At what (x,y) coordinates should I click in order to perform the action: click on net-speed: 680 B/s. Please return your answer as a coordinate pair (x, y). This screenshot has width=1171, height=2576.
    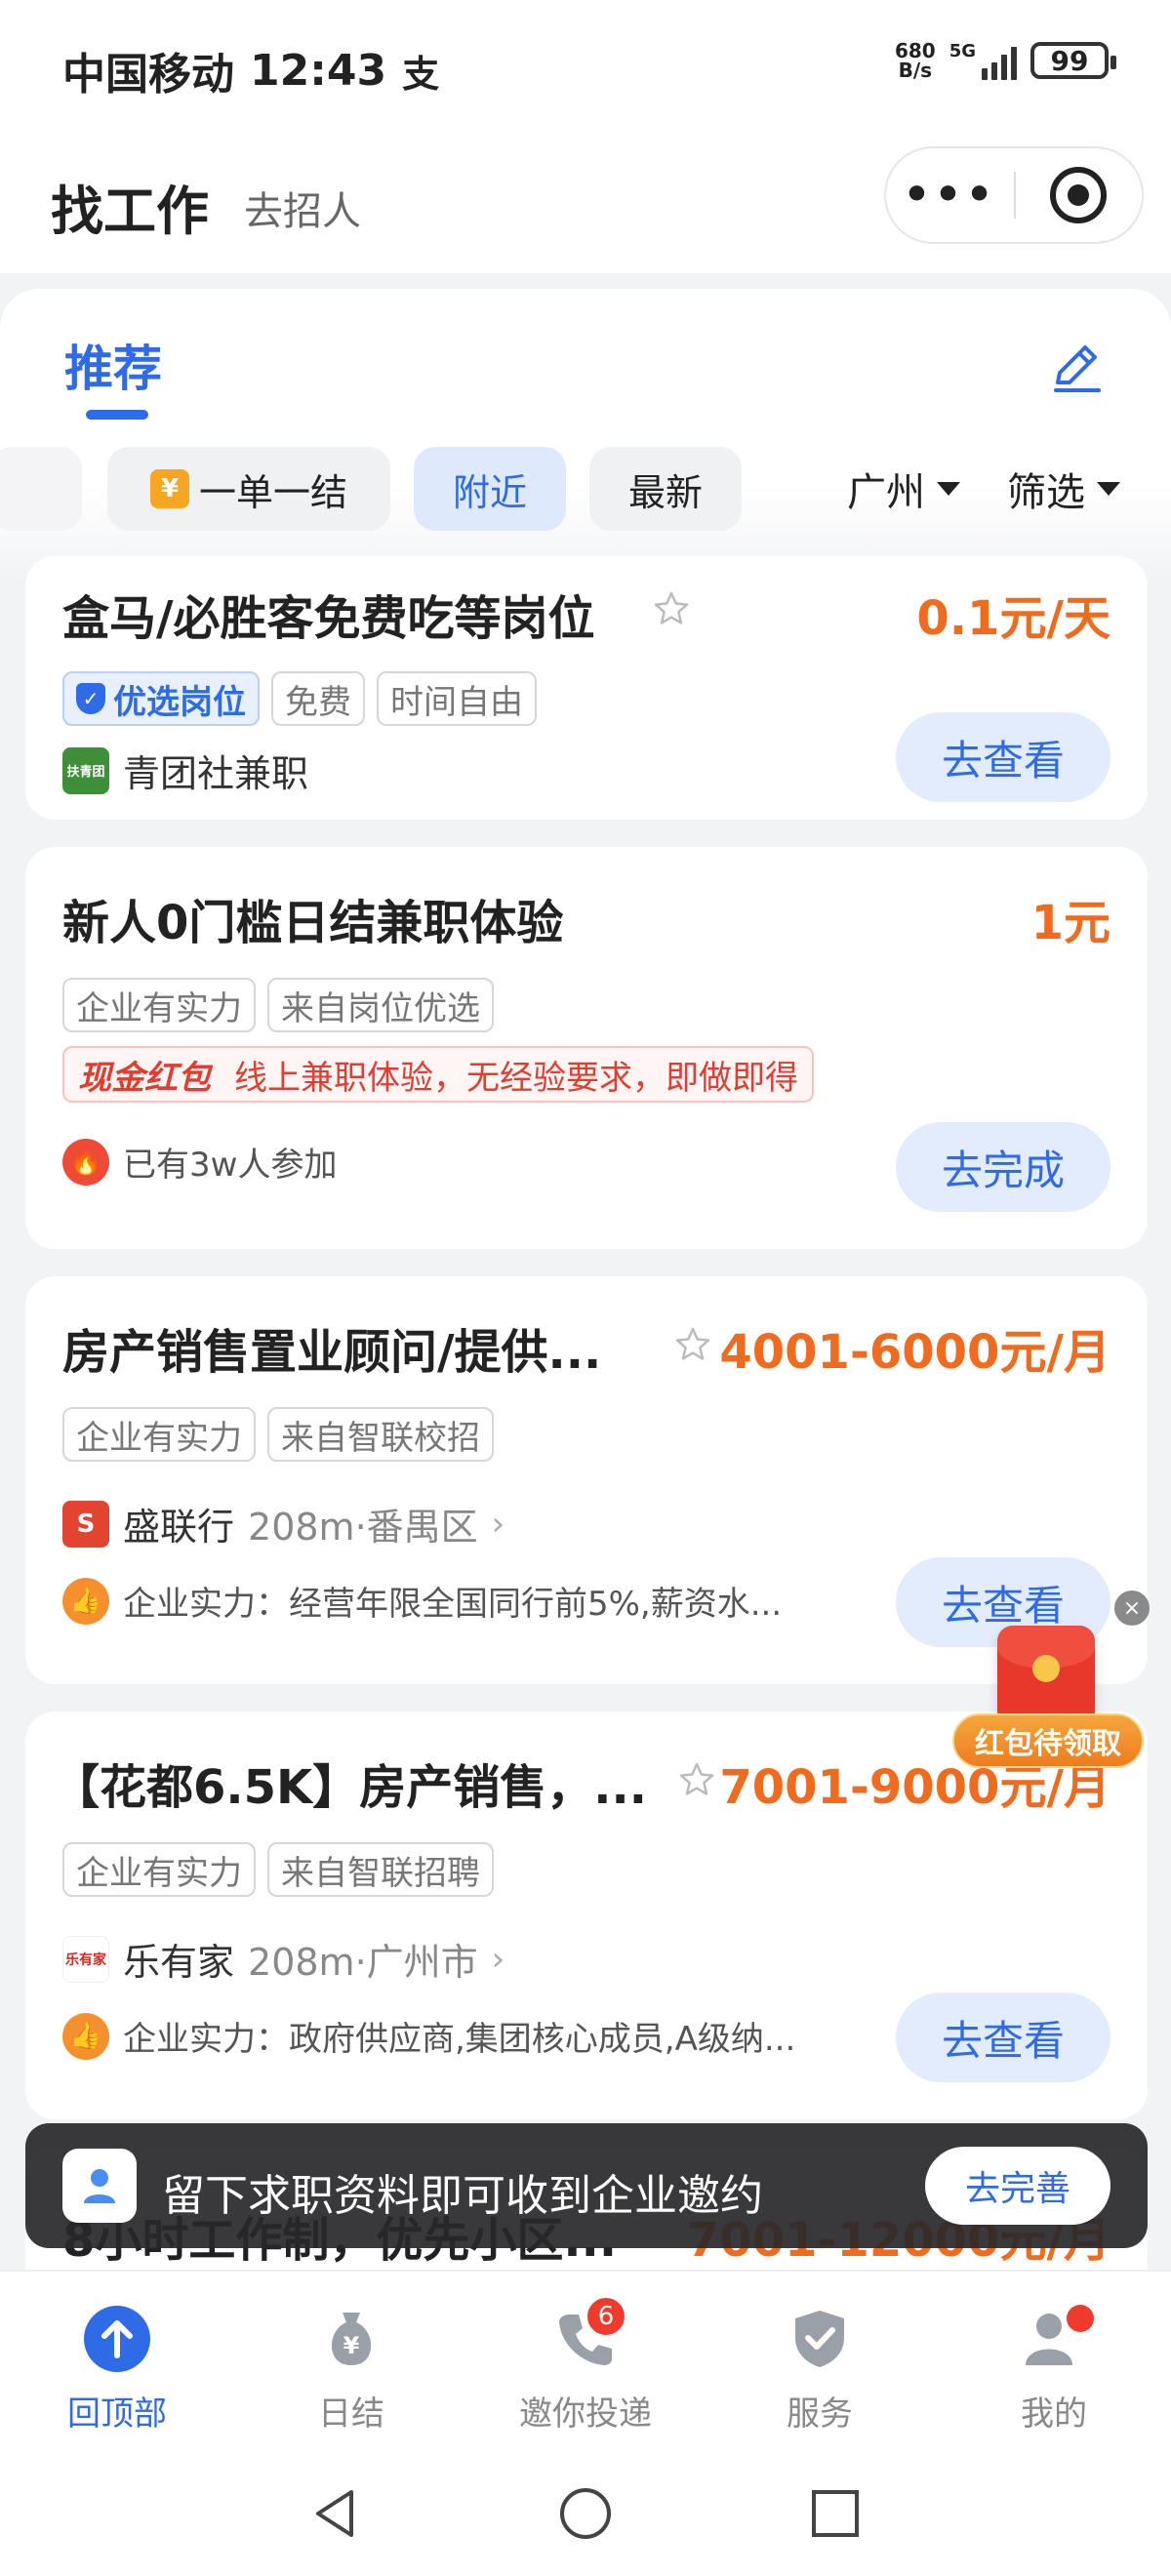
    Looking at the image, I should click on (915, 60).